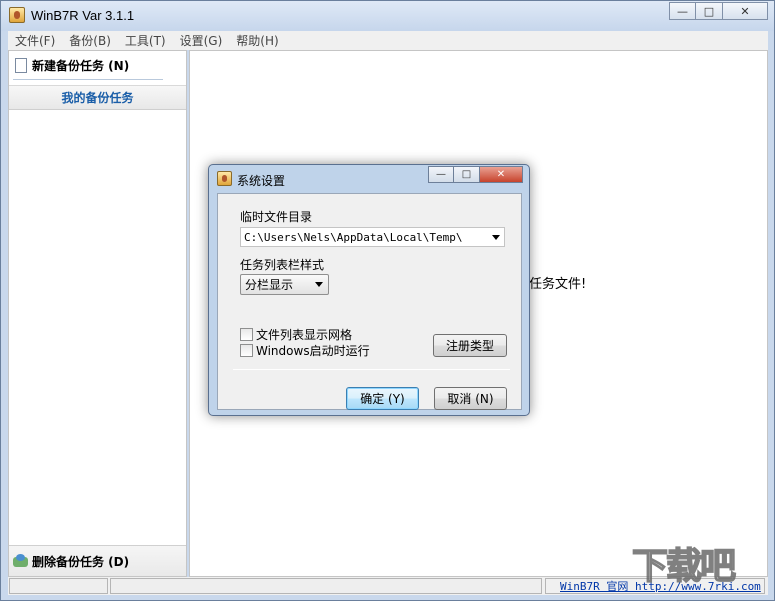  Describe the element at coordinates (382, 398) in the screenshot. I see `ok-button: 确定 (Y)` at that location.